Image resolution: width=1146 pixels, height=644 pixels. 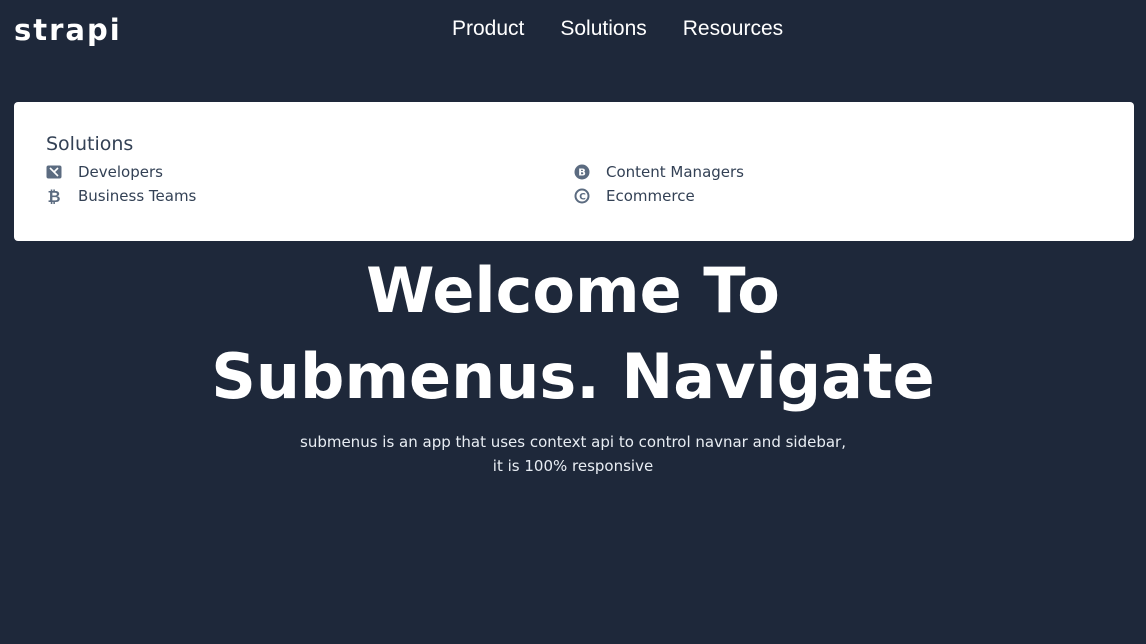 I want to click on submenu-link-content-managers: B Content Managers, so click(x=838, y=172).